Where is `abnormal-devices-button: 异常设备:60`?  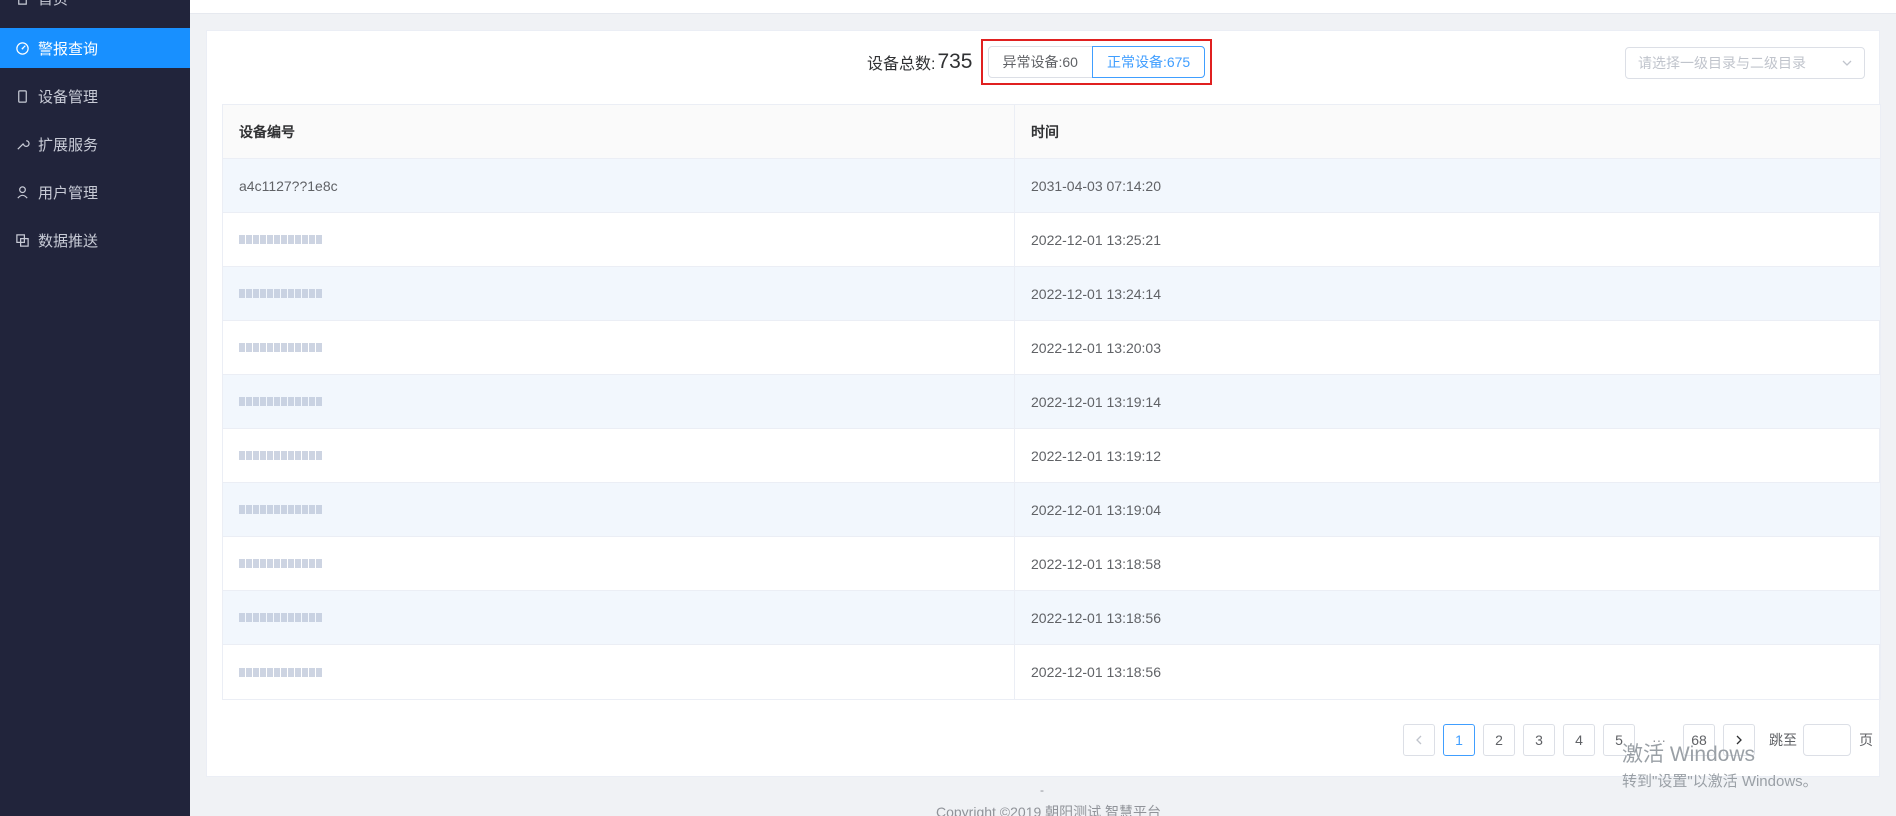
abnormal-devices-button: 异常设备:60 is located at coordinates (1040, 62).